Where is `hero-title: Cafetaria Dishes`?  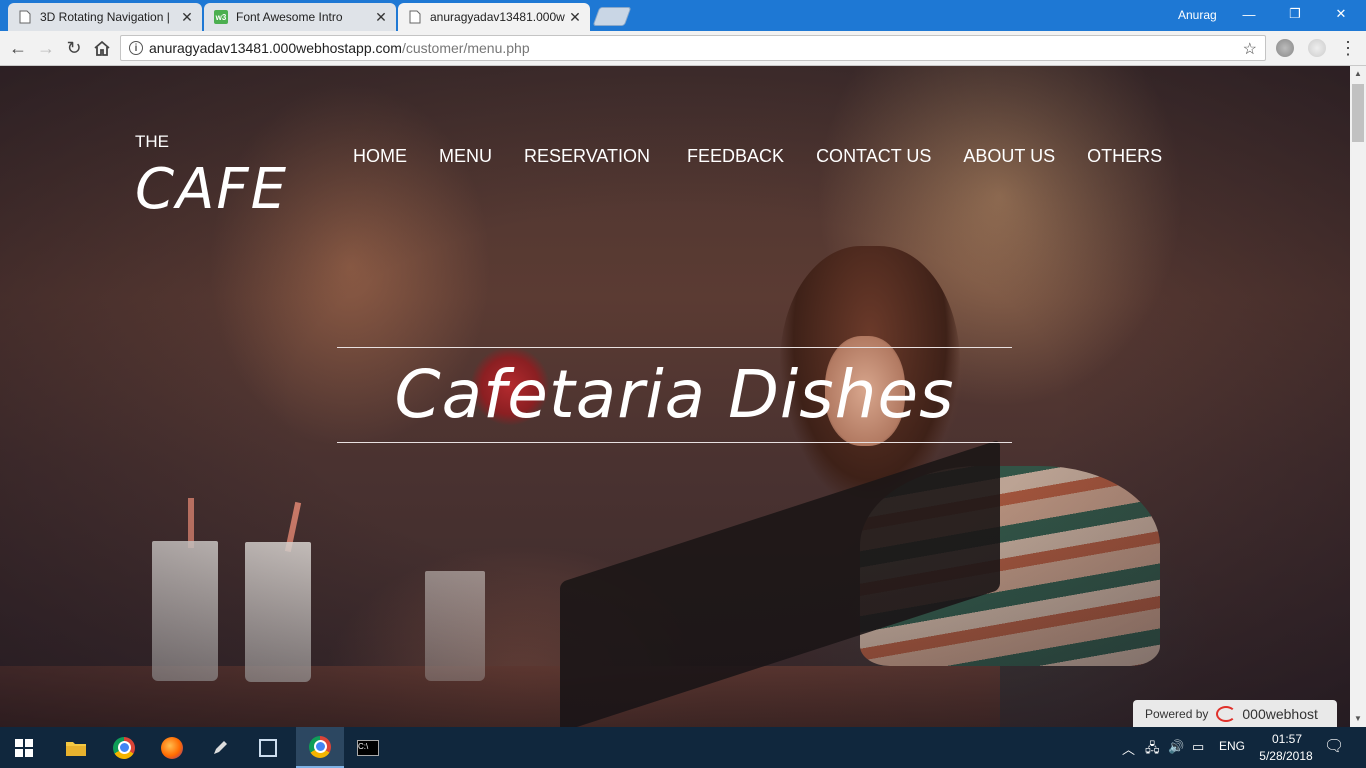
hero-title: Cafetaria Dishes is located at coordinates (674, 394).